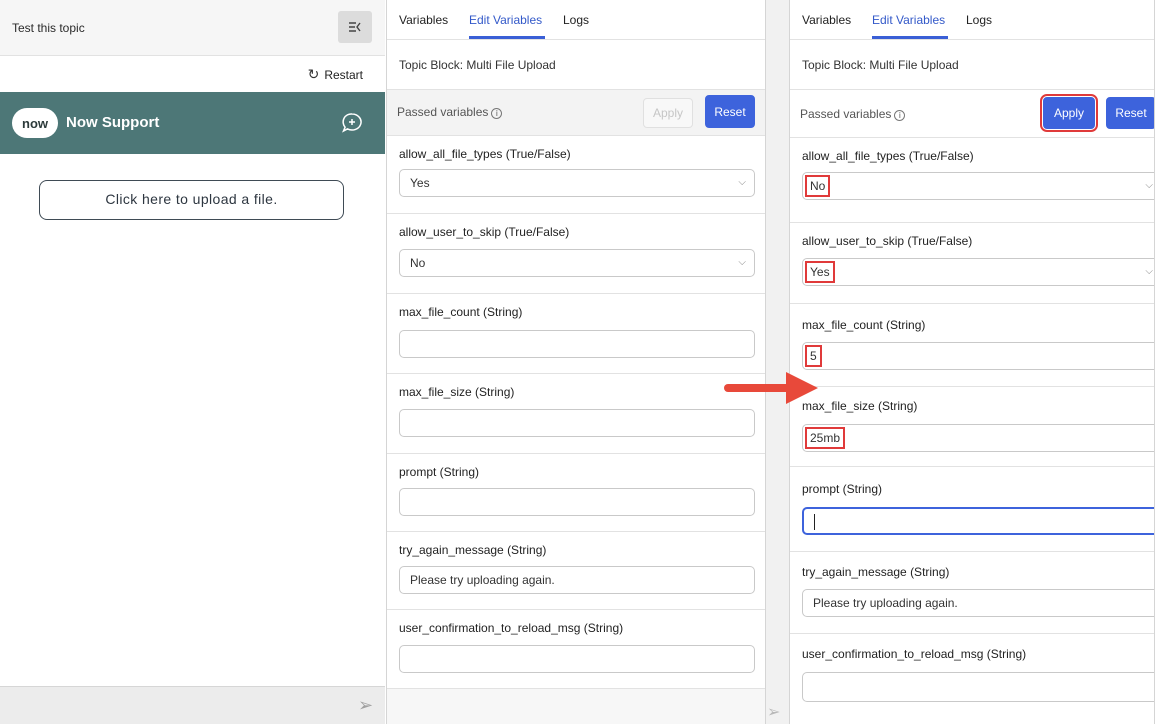  What do you see at coordinates (313, 74) in the screenshot?
I see `restart-icon: ↻` at bounding box center [313, 74].